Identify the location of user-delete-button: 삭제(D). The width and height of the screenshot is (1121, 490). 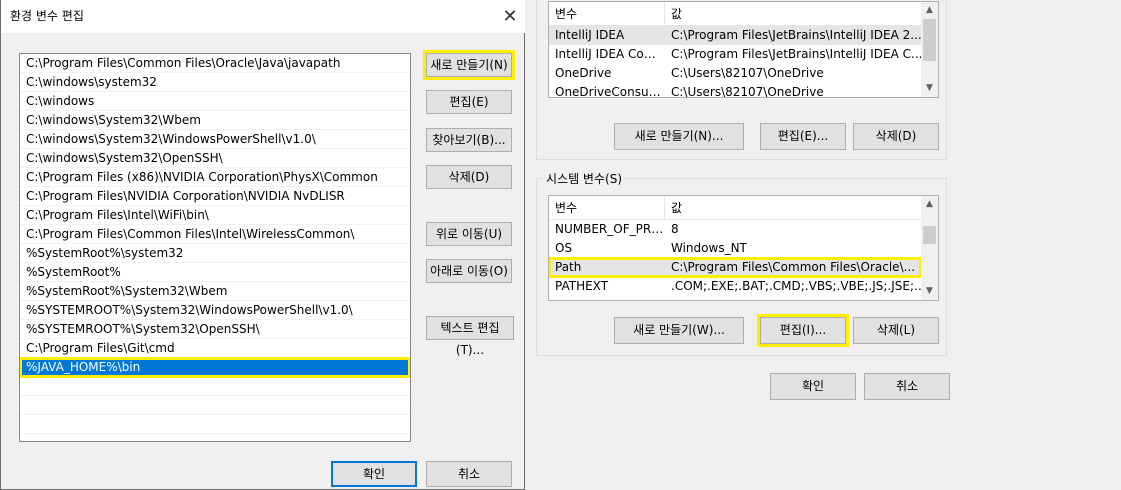
(896, 136).